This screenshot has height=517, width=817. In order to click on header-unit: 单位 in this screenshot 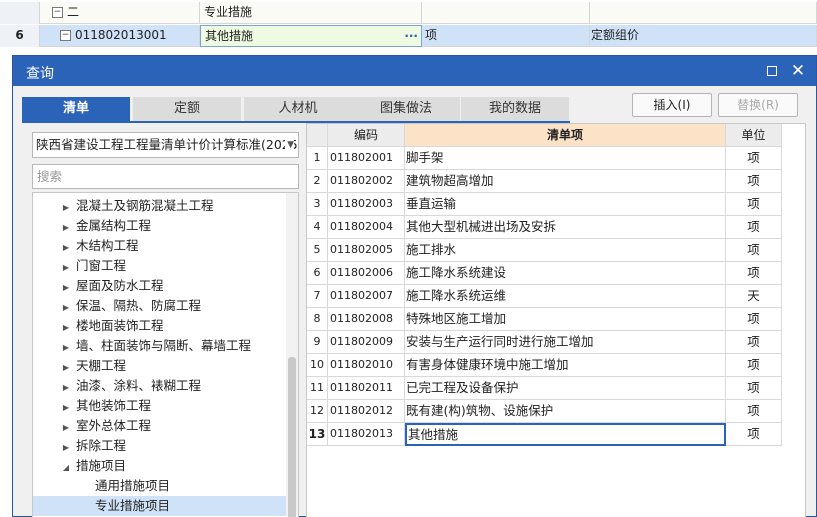, I will do `click(754, 135)`.